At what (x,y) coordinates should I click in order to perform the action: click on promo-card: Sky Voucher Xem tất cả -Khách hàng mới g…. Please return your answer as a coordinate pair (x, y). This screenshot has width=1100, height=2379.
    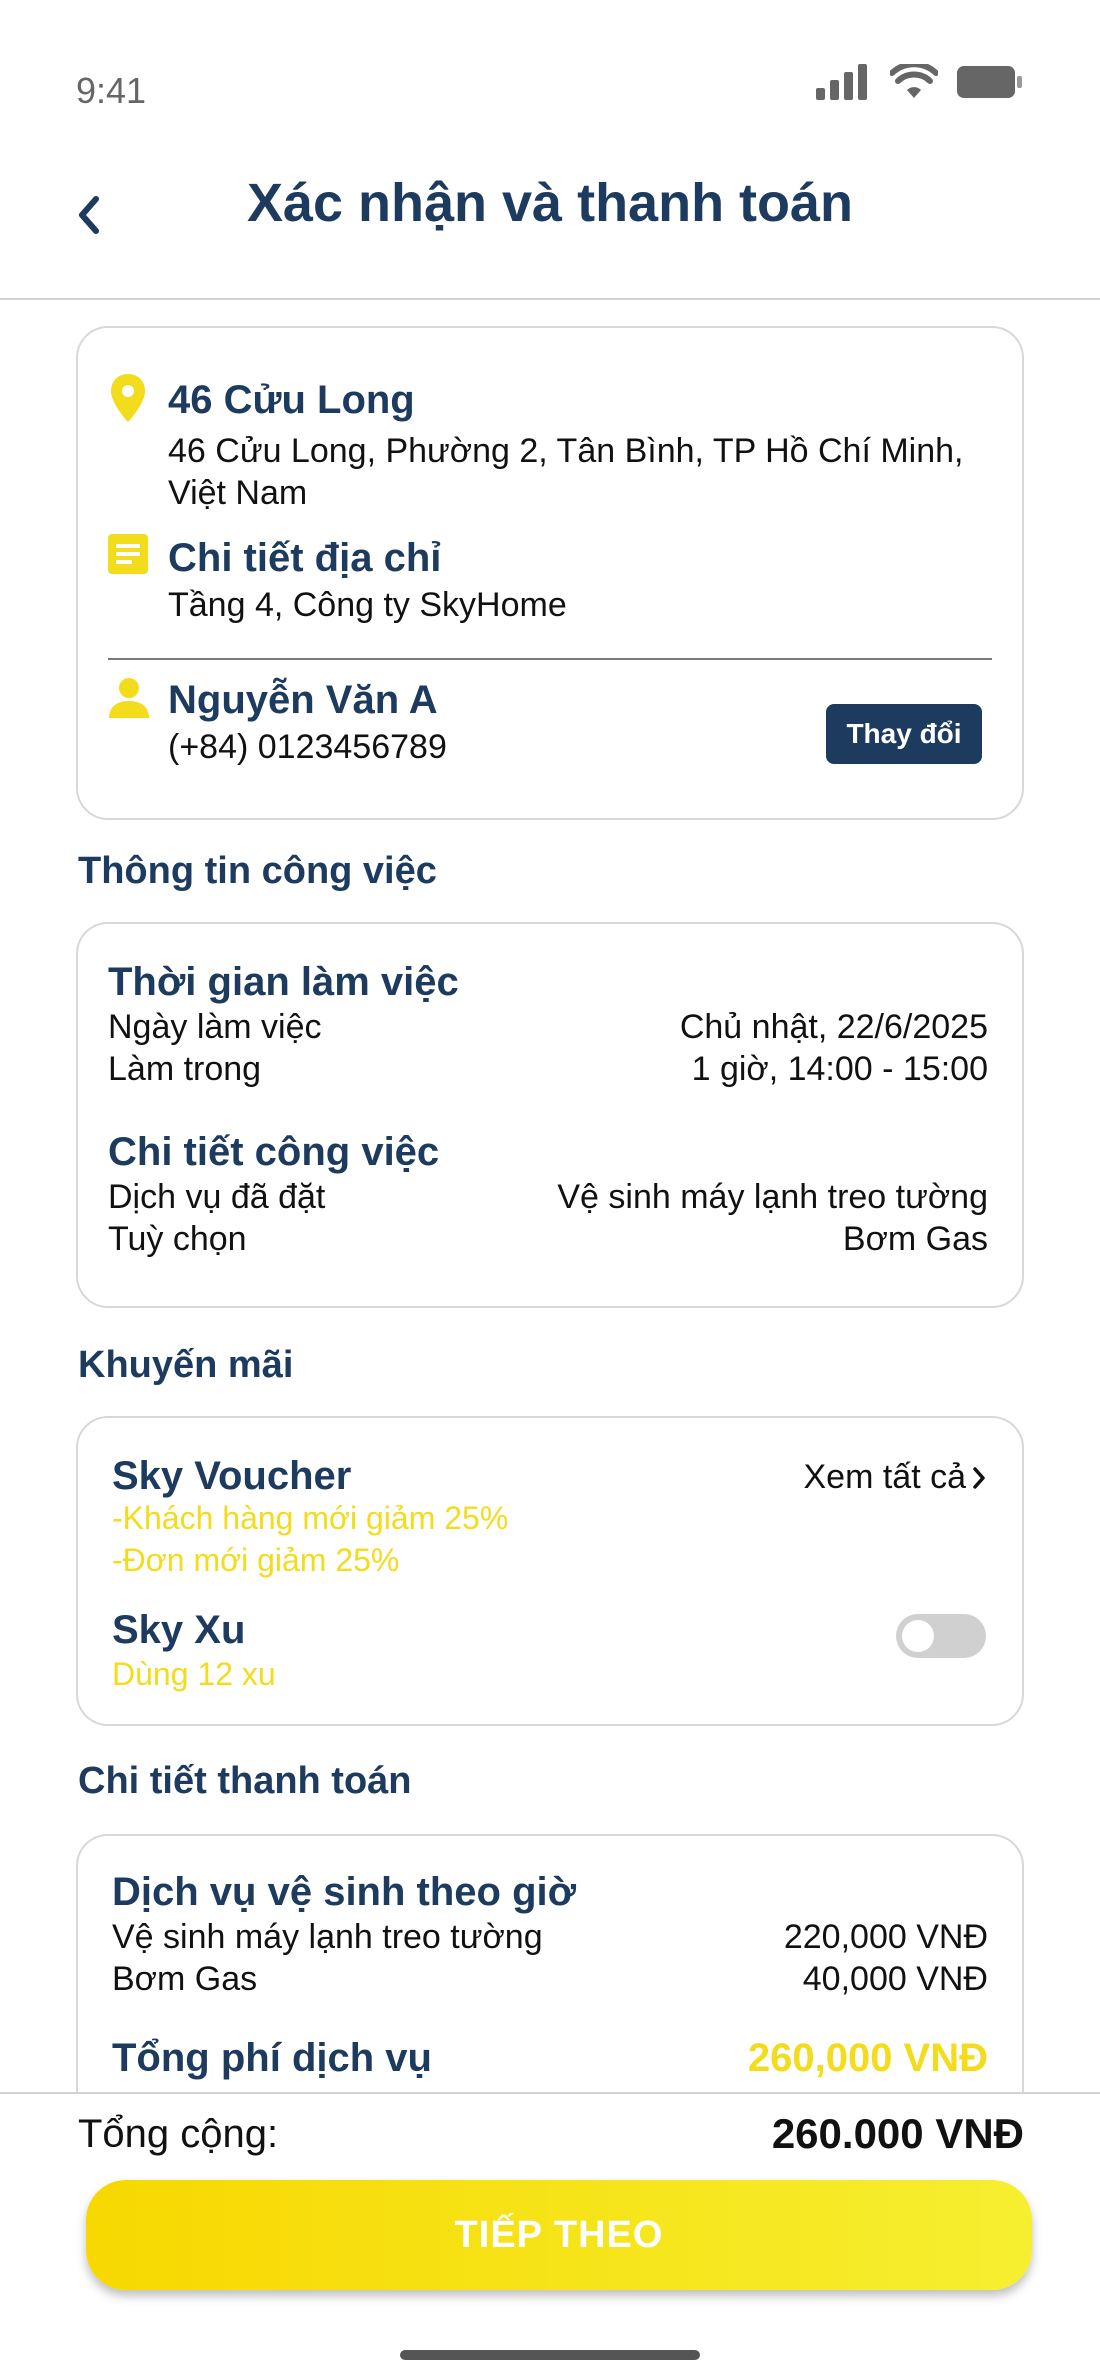
    Looking at the image, I should click on (550, 1571).